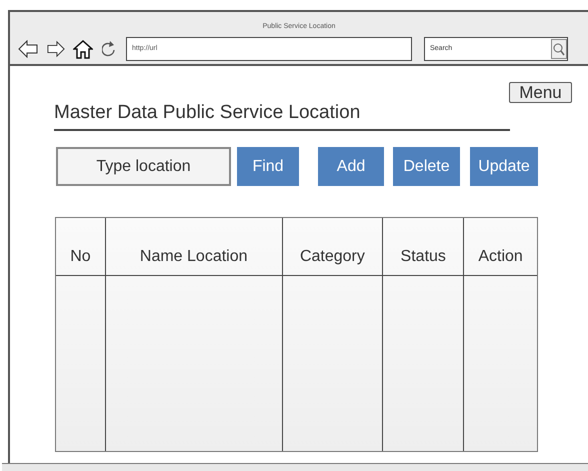  What do you see at coordinates (351, 166) in the screenshot?
I see `action-button: Add` at bounding box center [351, 166].